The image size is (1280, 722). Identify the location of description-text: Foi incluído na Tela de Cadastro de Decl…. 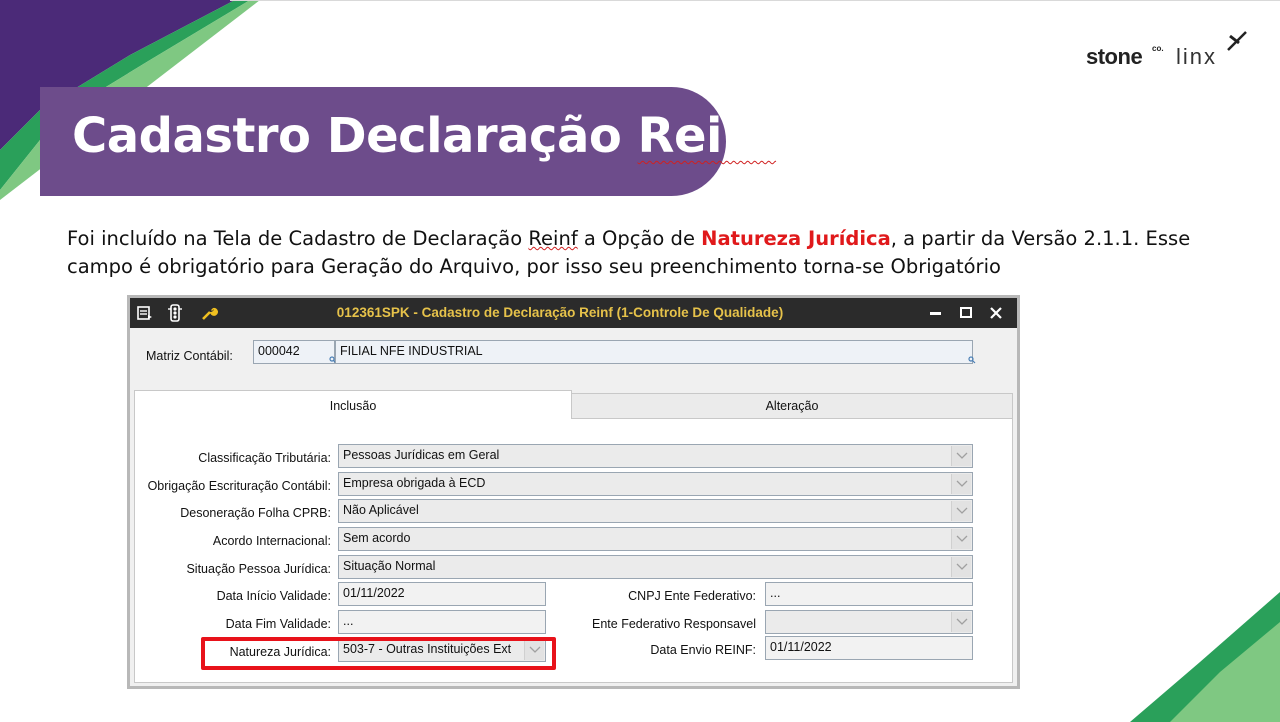
(642, 253).